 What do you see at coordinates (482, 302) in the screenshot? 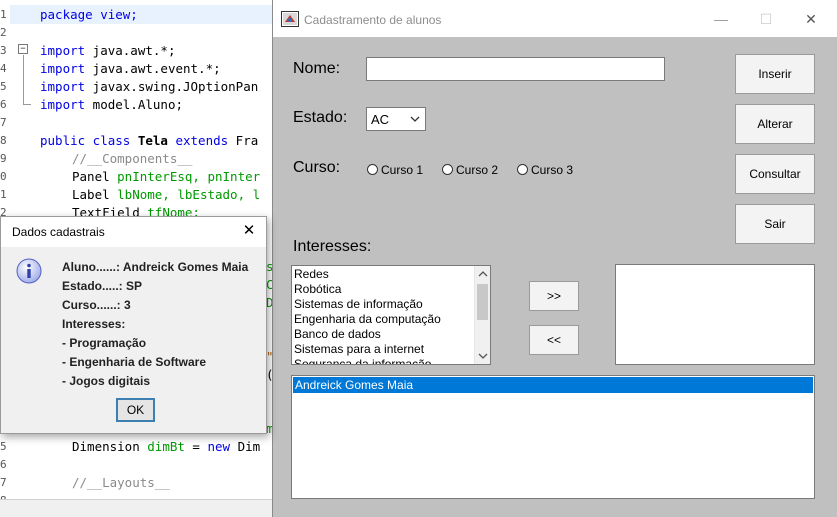
I see `scroll-thumb` at bounding box center [482, 302].